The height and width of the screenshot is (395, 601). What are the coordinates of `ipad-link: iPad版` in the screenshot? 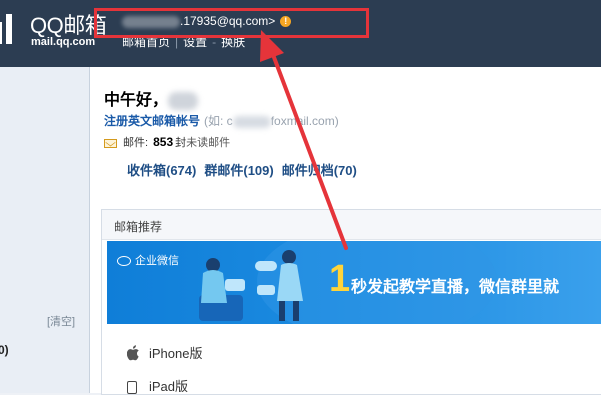 It's located at (157, 385).